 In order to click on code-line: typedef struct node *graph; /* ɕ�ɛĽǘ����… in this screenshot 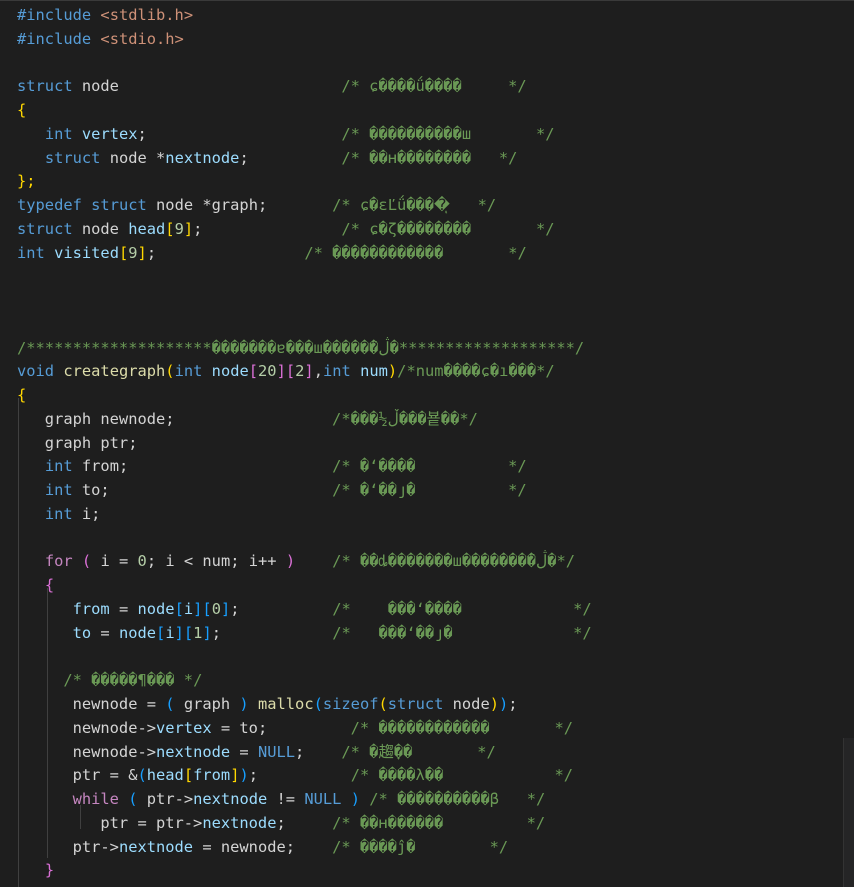, I will do `click(256, 205)`.